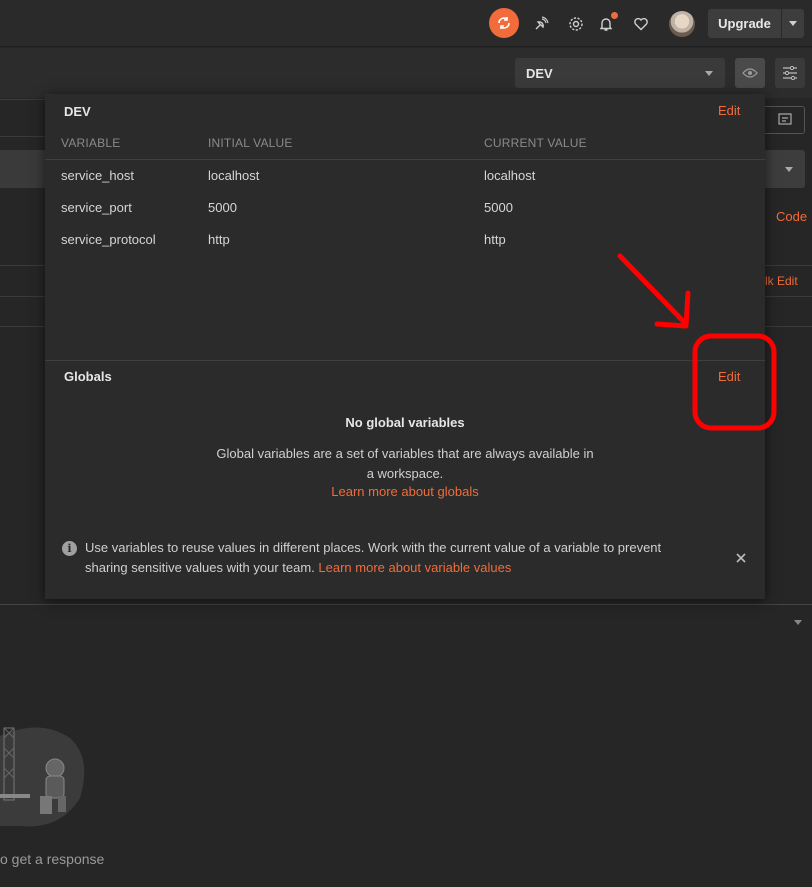 This screenshot has width=812, height=887. What do you see at coordinates (614, 15) in the screenshot?
I see `notification-dot` at bounding box center [614, 15].